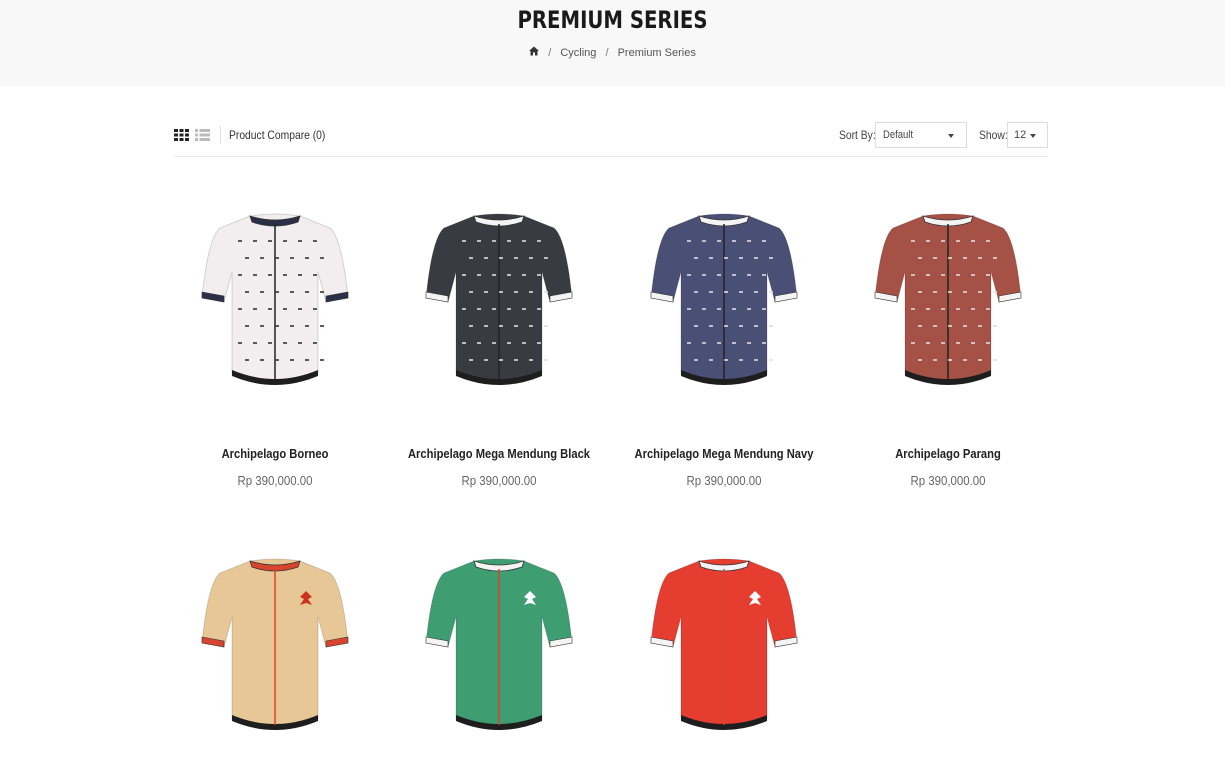  What do you see at coordinates (921, 135) in the screenshot?
I see `sort-select: Default` at bounding box center [921, 135].